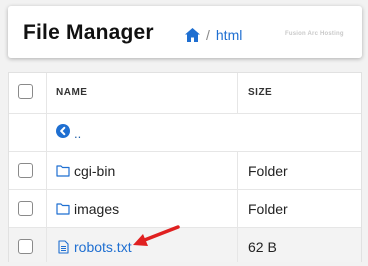 The width and height of the screenshot is (368, 266). What do you see at coordinates (185, 93) in the screenshot?
I see `table-header-row: NAME SIZE` at bounding box center [185, 93].